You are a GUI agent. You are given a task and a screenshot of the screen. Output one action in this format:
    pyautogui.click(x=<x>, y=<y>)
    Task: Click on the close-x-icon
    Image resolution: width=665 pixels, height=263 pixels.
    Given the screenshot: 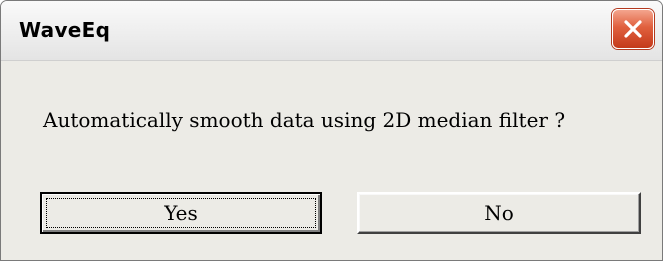 What is the action you would take?
    pyautogui.click(x=633, y=29)
    